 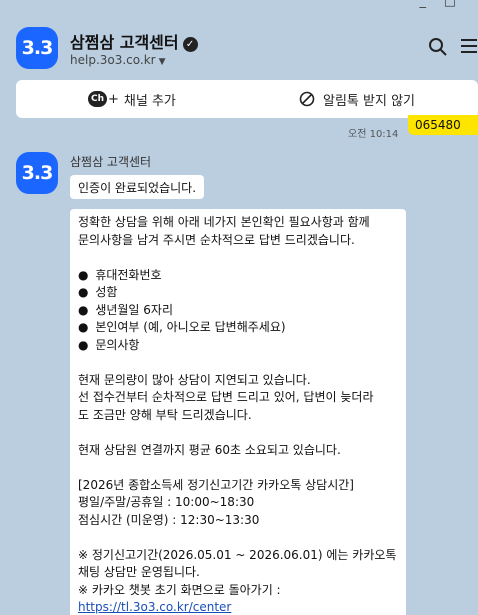 I want to click on menu-icon, so click(x=469, y=46).